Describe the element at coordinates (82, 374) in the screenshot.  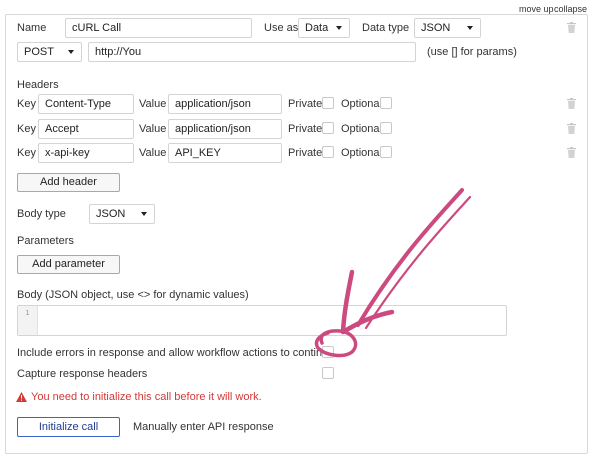
I see `capture-headers-label: Capture response headers` at that location.